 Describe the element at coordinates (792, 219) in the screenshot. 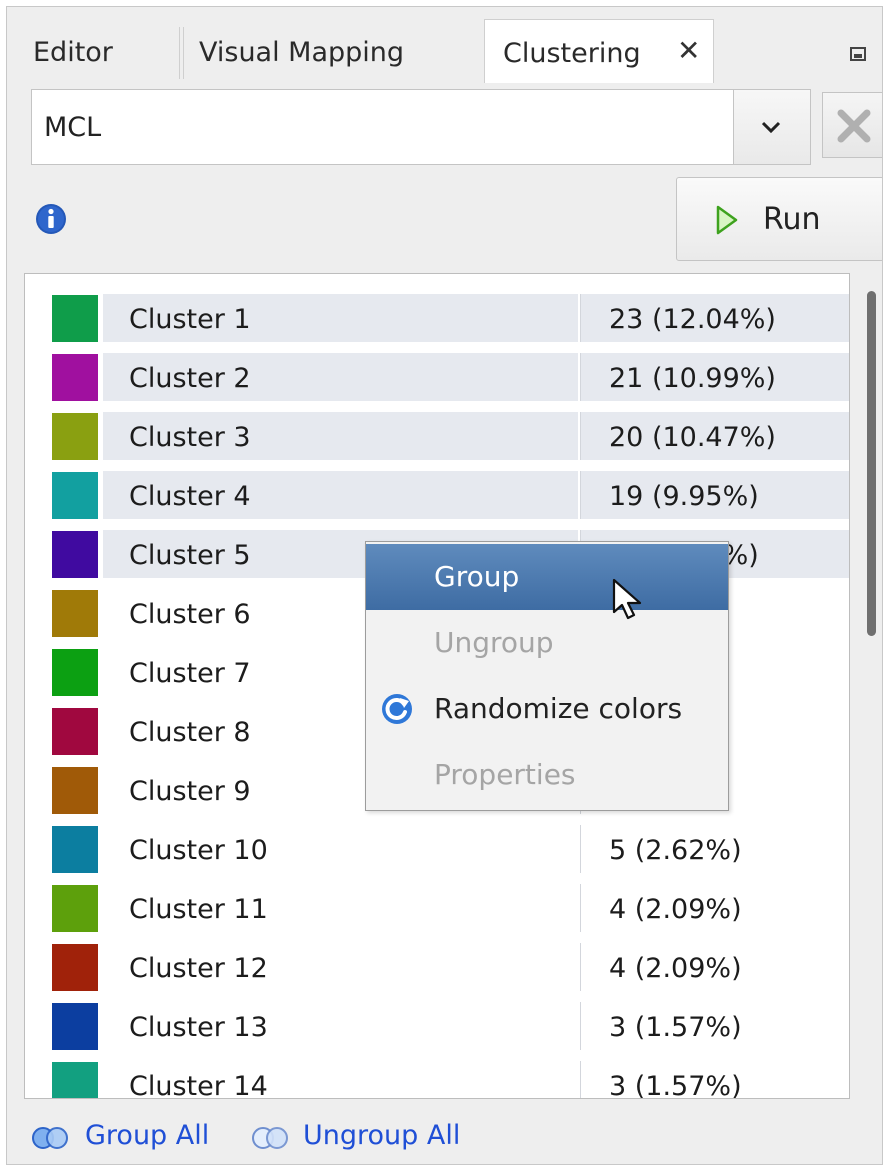

I see `run-button-label: Run` at that location.